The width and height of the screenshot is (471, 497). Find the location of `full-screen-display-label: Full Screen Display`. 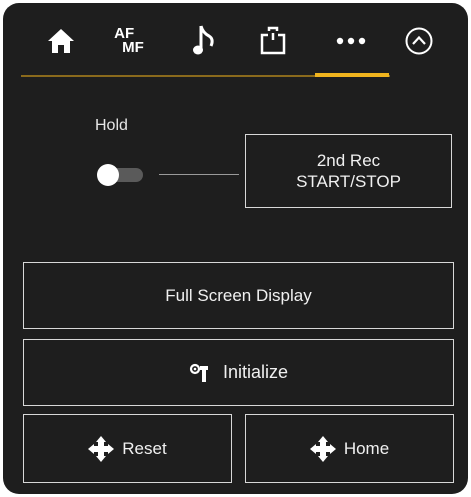

full-screen-display-label: Full Screen Display is located at coordinates (238, 295).